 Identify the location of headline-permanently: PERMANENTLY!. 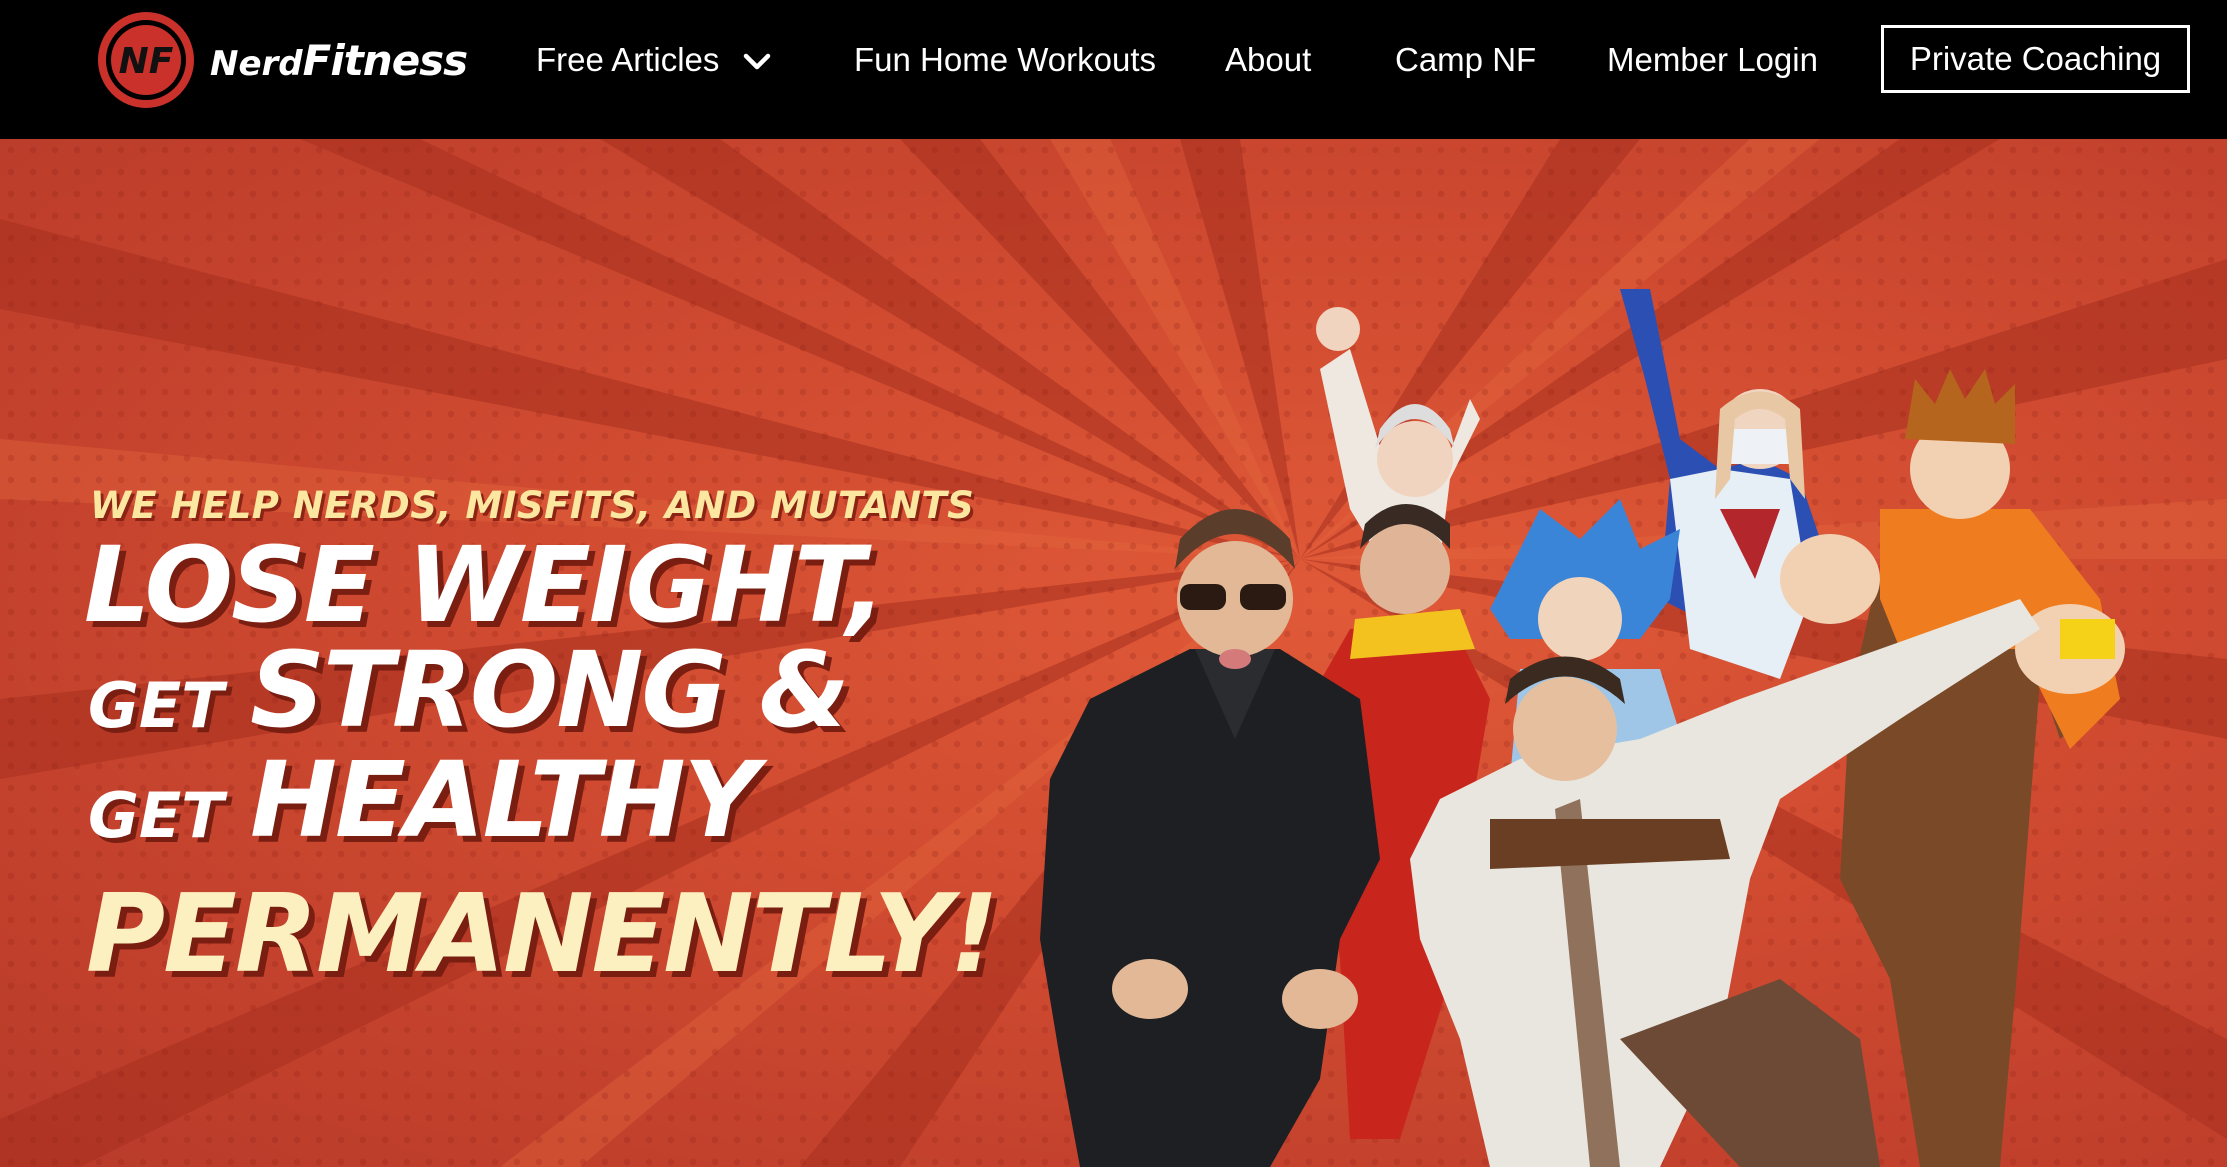
(542, 934).